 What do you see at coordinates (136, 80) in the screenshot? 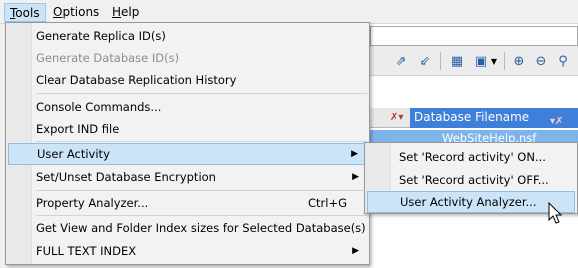
I see `menu-item-label: Clear Database Replication History` at bounding box center [136, 80].